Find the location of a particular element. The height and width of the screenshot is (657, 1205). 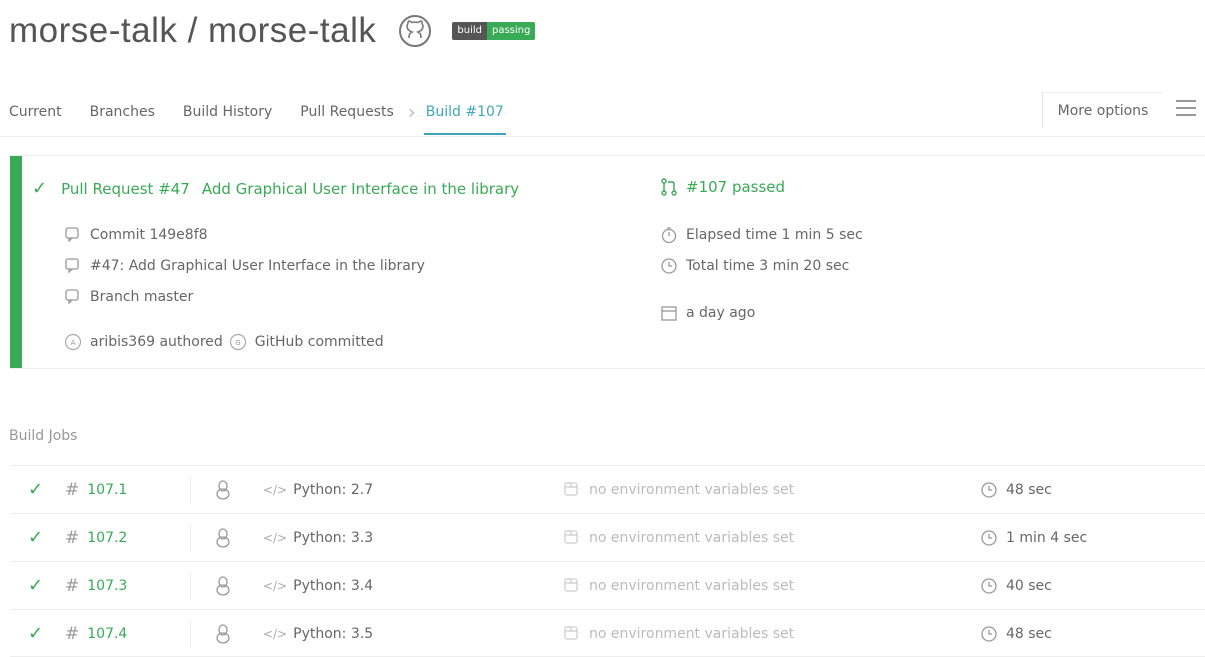

job-number: 107.1 is located at coordinates (107, 490).